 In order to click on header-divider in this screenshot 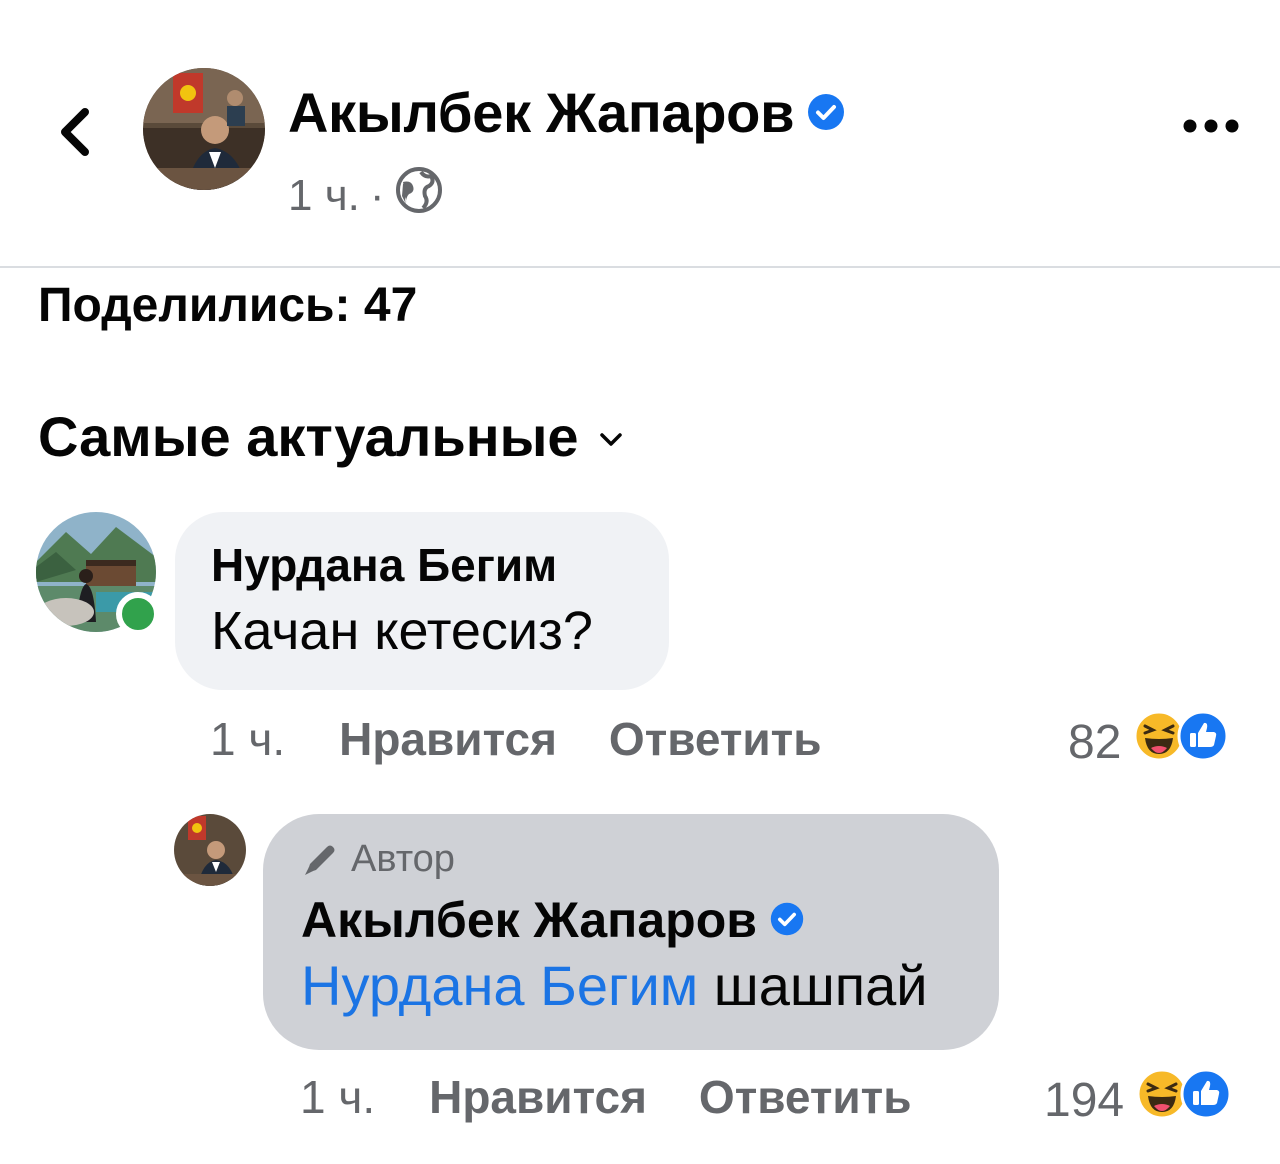, I will do `click(640, 267)`.